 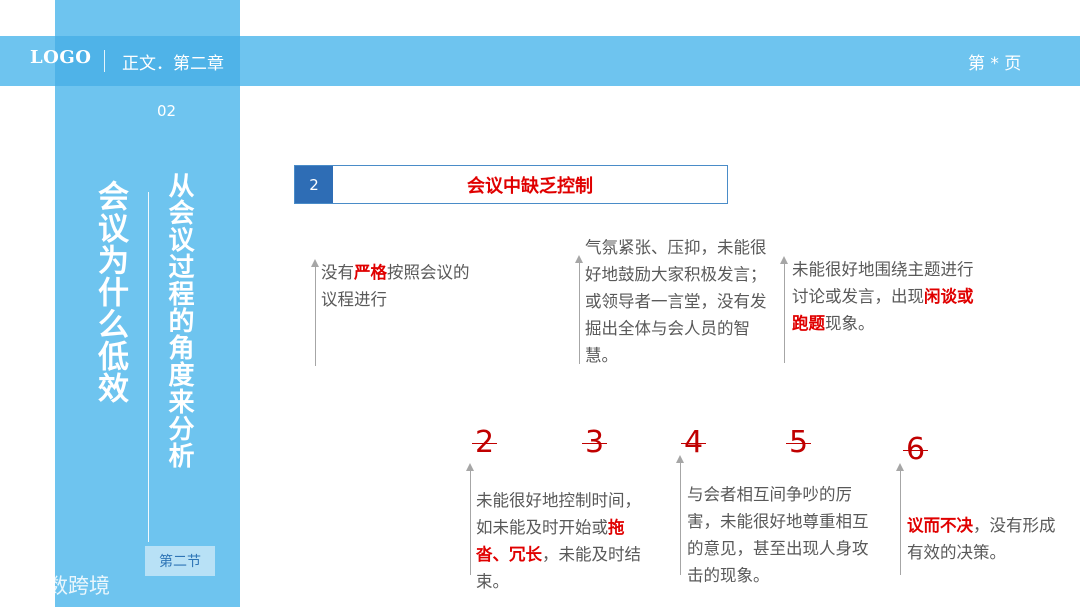 What do you see at coordinates (594, 442) in the screenshot?
I see `number-mark: 3` at bounding box center [594, 442].